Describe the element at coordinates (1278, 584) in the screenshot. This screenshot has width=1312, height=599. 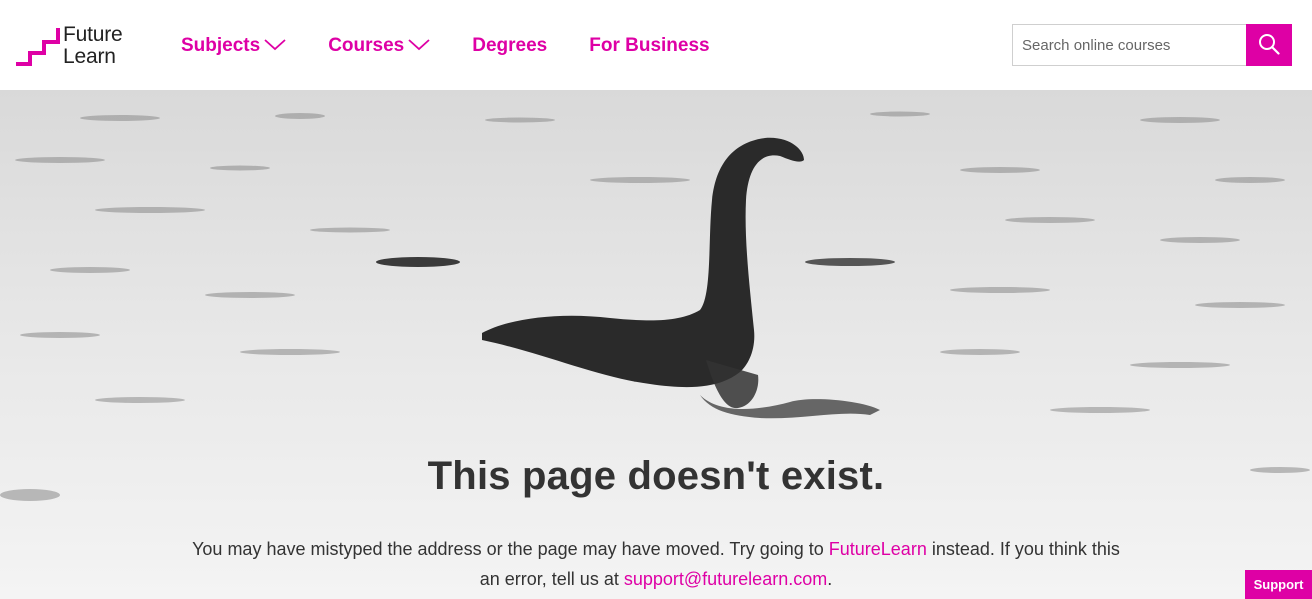
I see `support-button: Support` at that location.